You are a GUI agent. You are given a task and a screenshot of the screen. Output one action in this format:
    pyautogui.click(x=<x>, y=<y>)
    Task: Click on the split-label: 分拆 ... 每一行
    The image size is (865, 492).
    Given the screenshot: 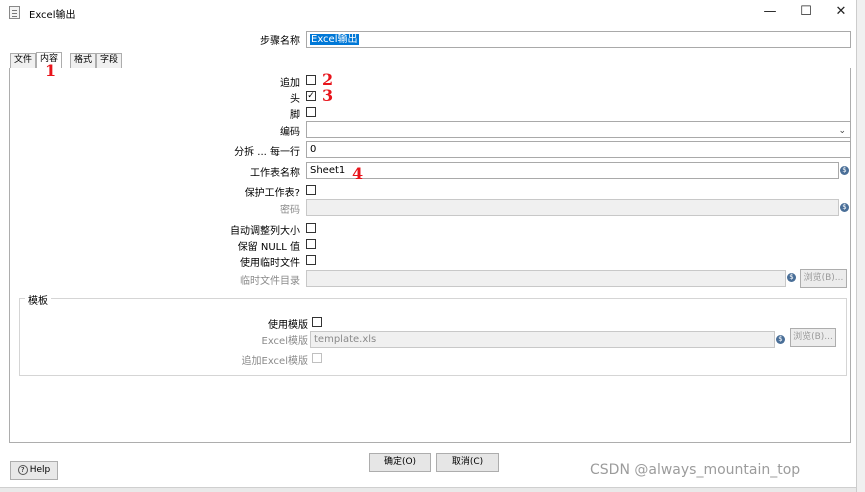 What is the action you would take?
    pyautogui.click(x=267, y=152)
    